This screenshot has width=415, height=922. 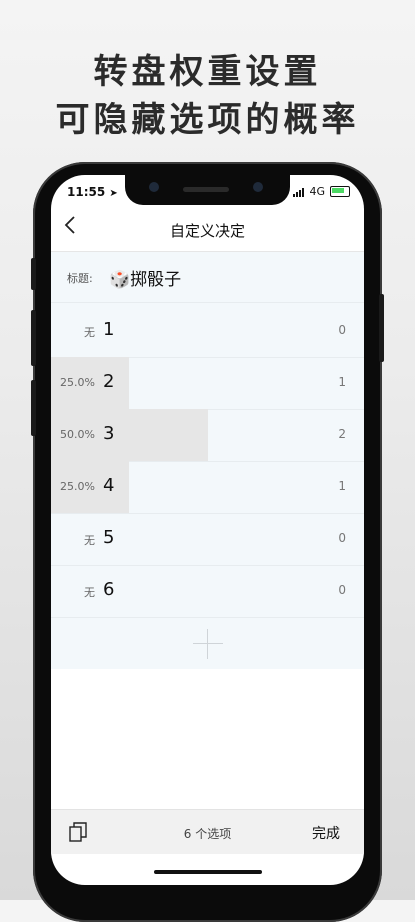 What do you see at coordinates (207, 435) in the screenshot?
I see `option-row: 50.0% 3 2` at bounding box center [207, 435].